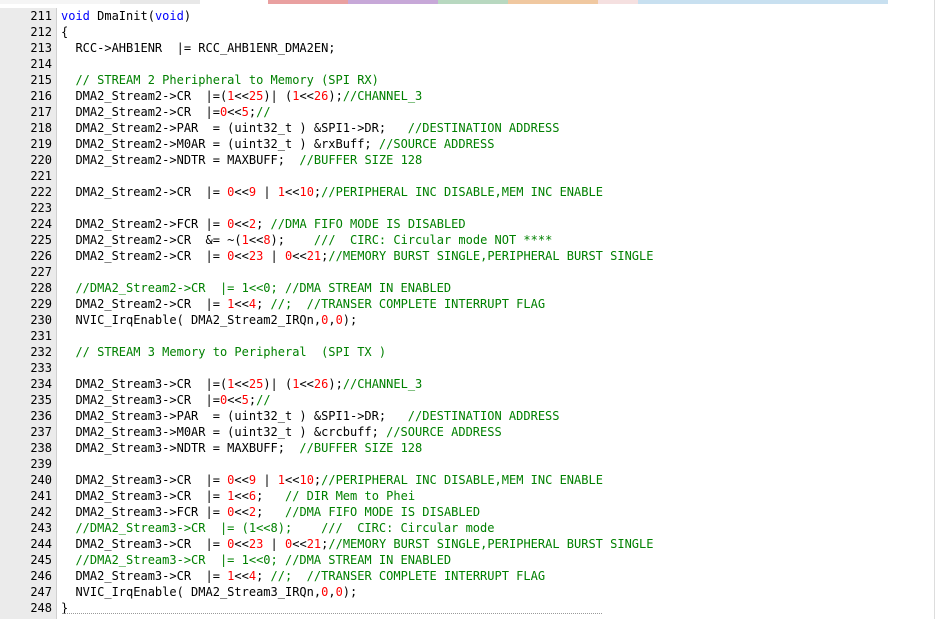 The width and height of the screenshot is (939, 619). Describe the element at coordinates (245, 112) in the screenshot. I see `number-token: 5` at that location.